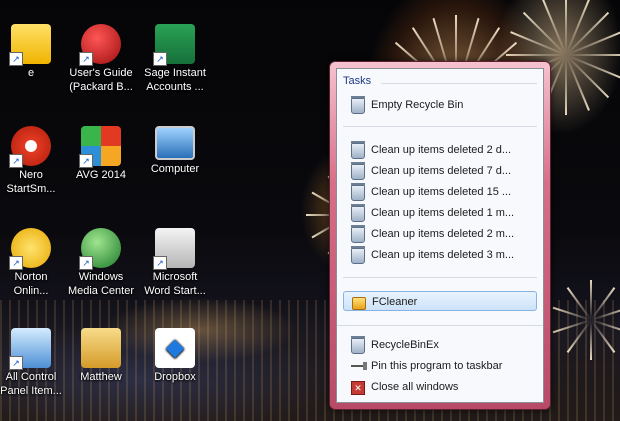  What do you see at coordinates (100, 45) in the screenshot?
I see `users-guide-icon: ↗` at bounding box center [100, 45].